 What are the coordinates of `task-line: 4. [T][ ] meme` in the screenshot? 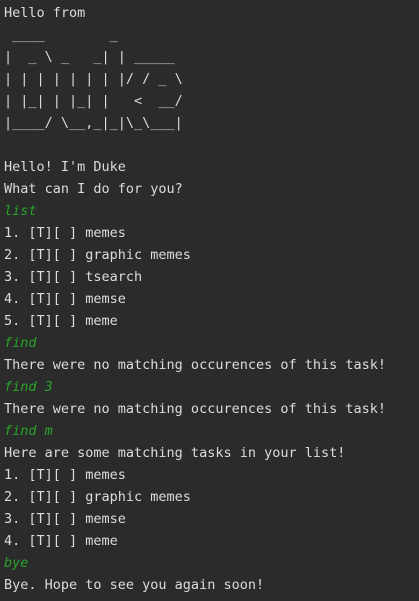 It's located at (61, 541).